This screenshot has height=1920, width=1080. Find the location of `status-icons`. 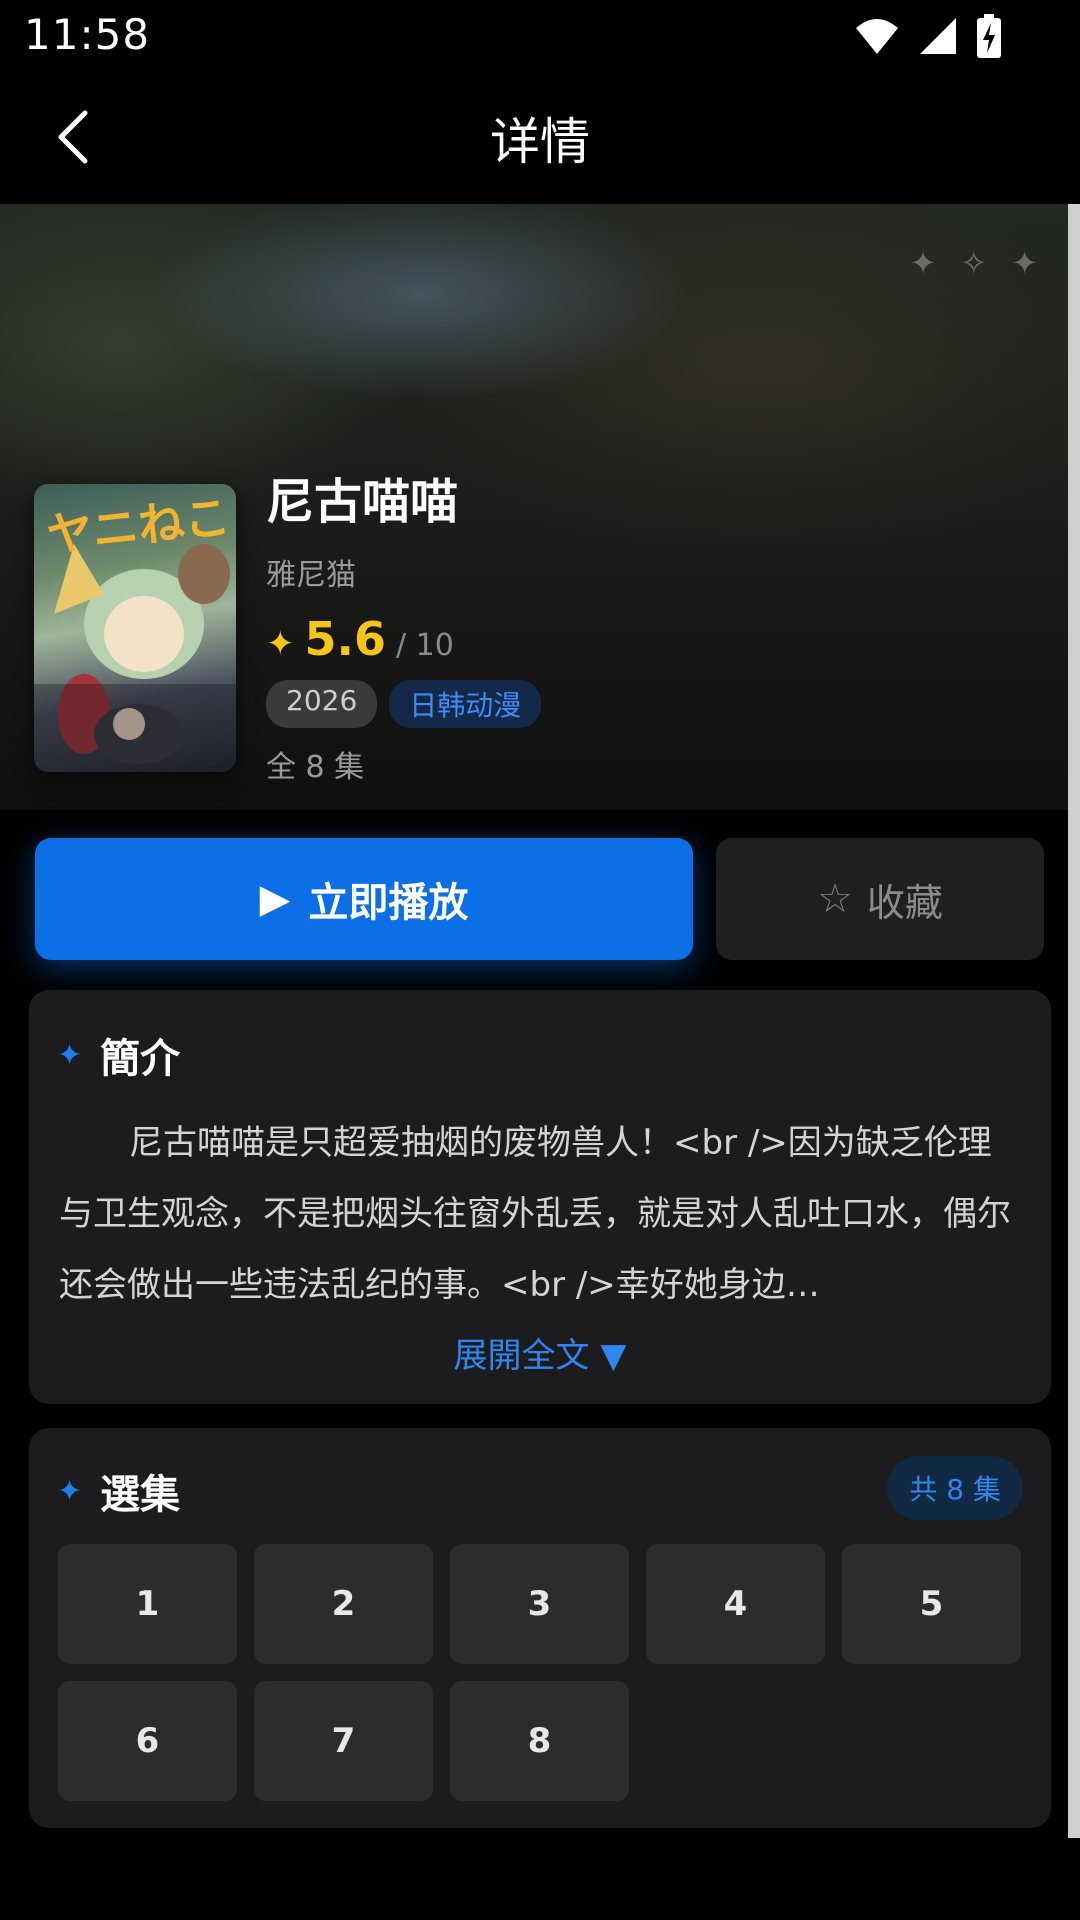

status-icons is located at coordinates (928, 38).